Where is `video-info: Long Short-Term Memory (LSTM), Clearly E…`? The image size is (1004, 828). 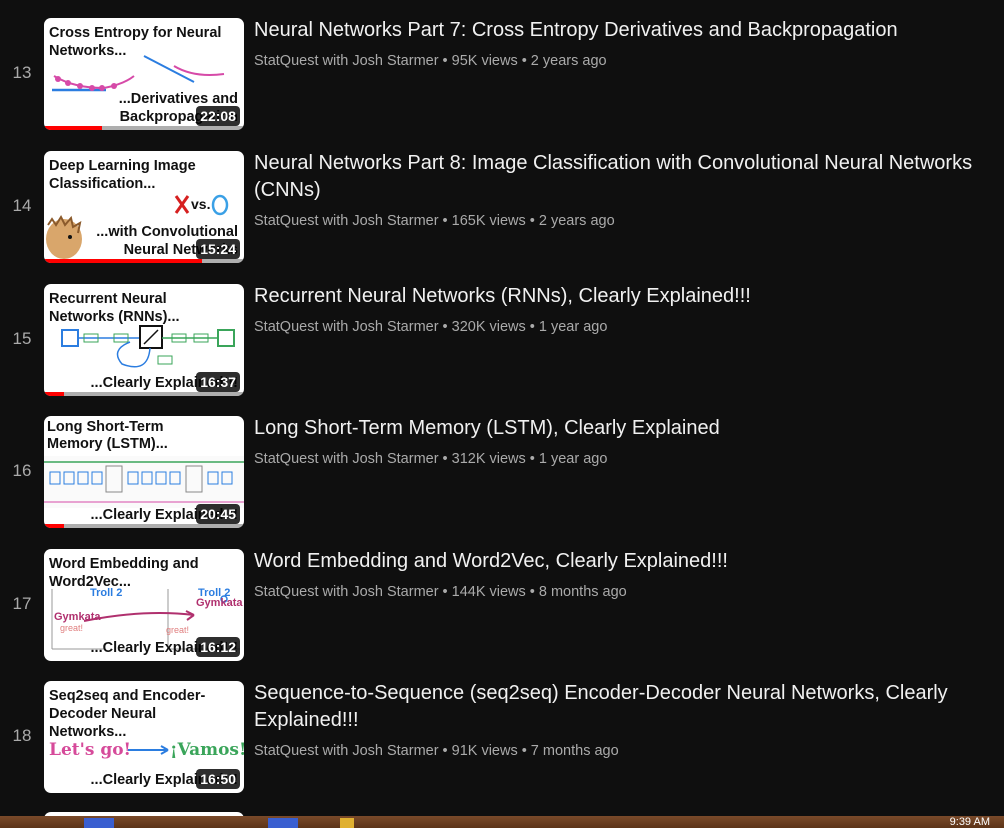 video-info: Long Short-Term Memory (LSTM), Clearly E… is located at coordinates (614, 441).